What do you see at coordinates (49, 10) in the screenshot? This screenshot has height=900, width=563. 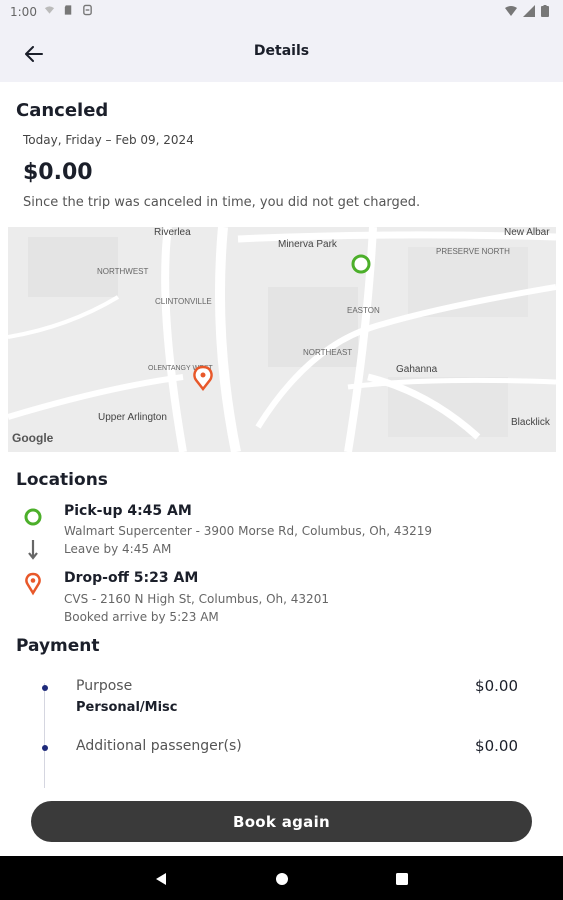 I see `wifi-icon` at bounding box center [49, 10].